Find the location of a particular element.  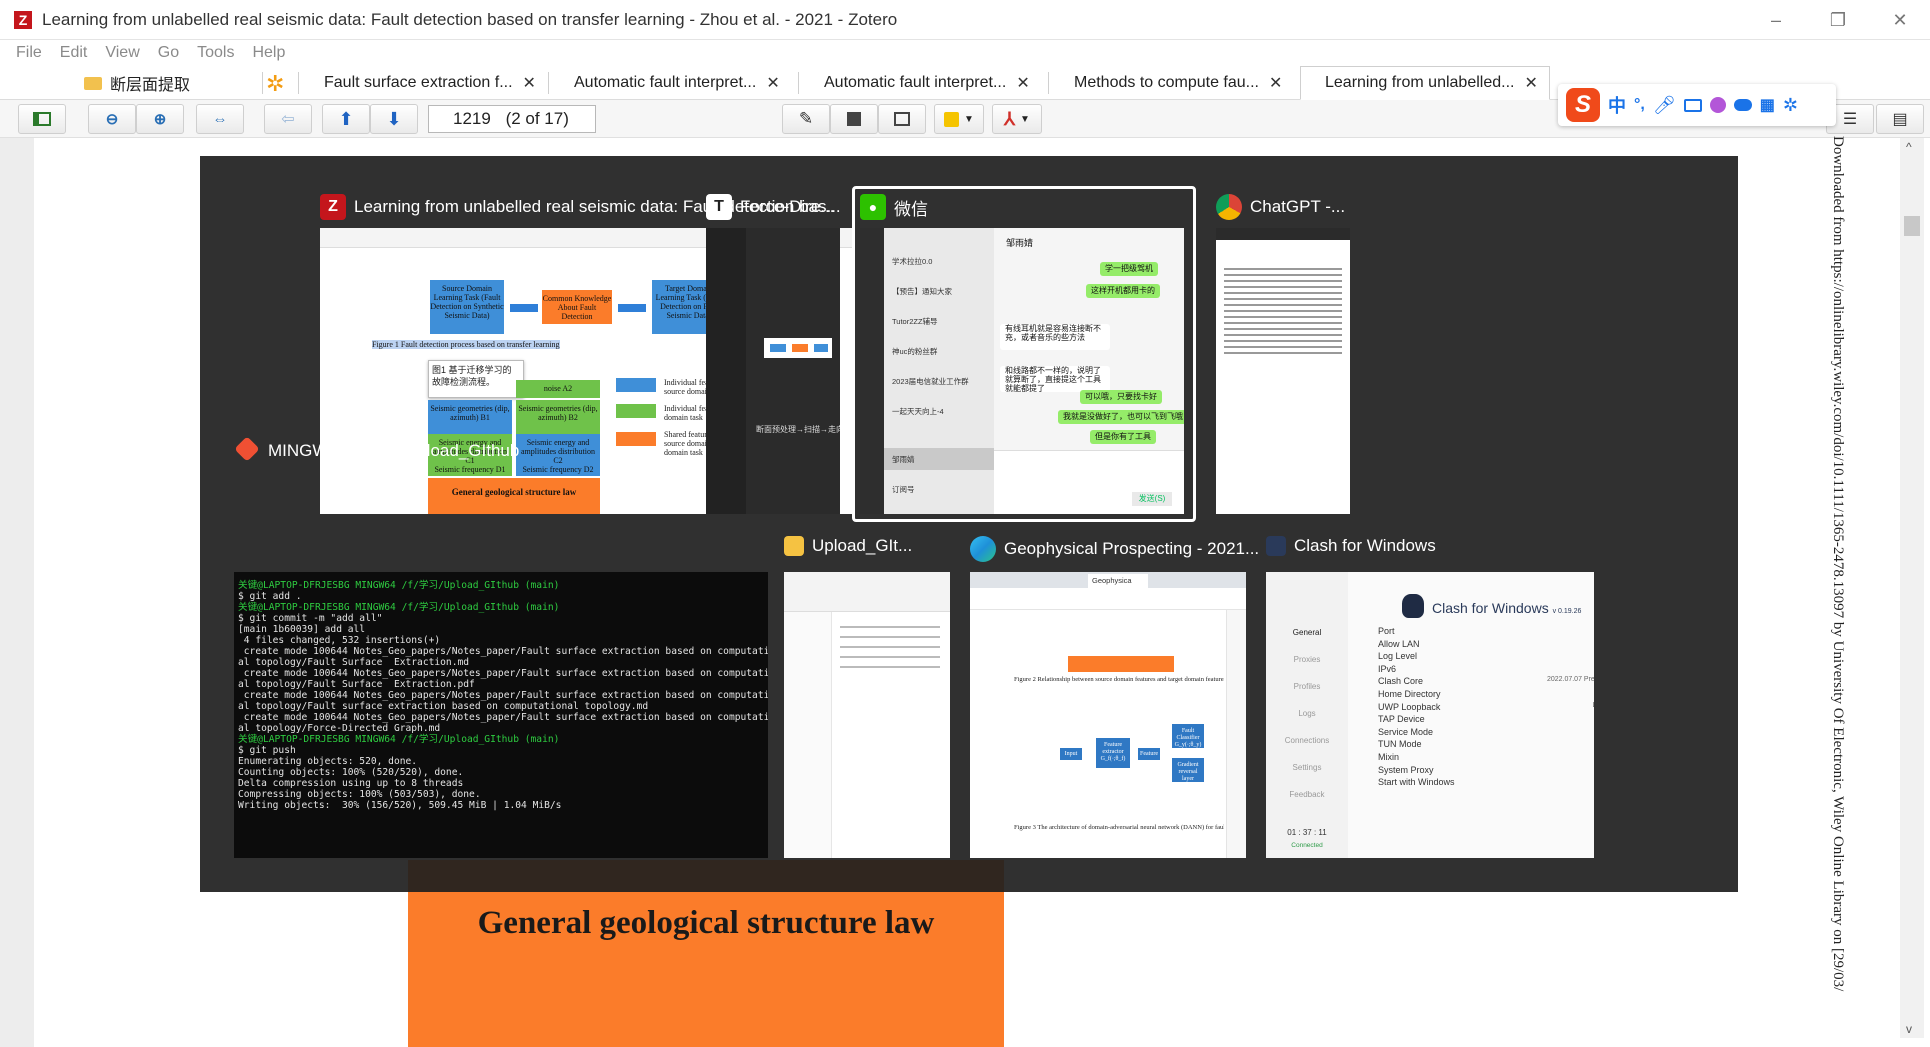

send-button: 发送(S) is located at coordinates (1152, 499).